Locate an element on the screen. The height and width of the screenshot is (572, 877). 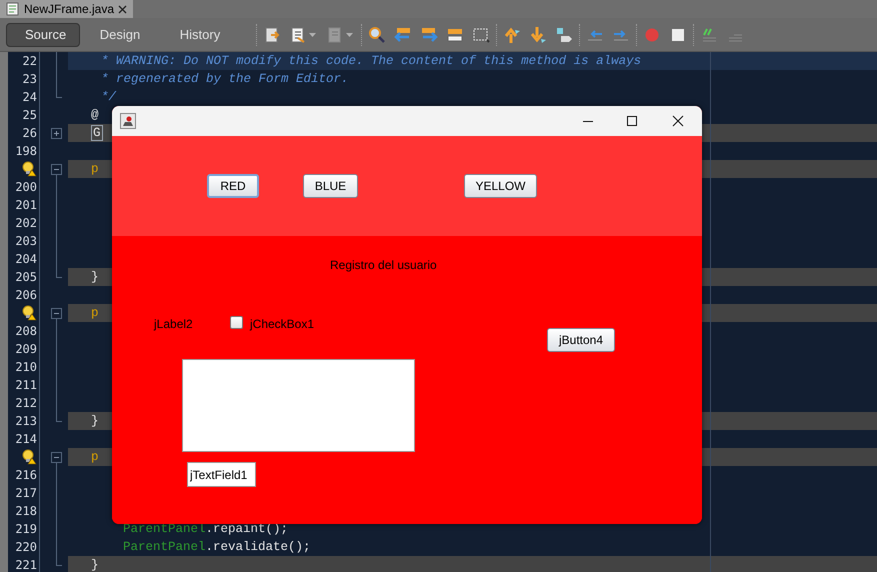
line-number: 213 is located at coordinates (26, 421).